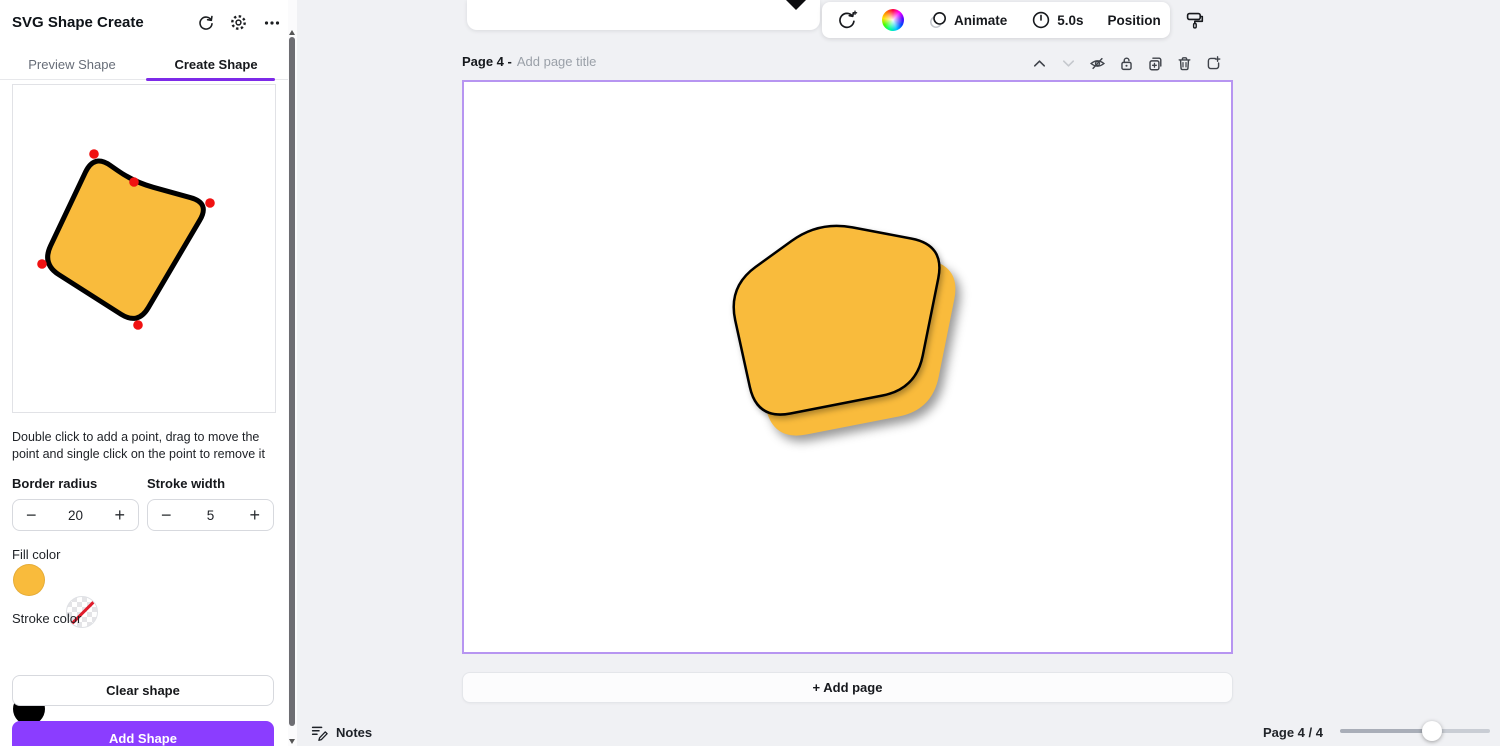 The width and height of the screenshot is (1500, 746). I want to click on scrollbar-down-arrow, so click(292, 741).